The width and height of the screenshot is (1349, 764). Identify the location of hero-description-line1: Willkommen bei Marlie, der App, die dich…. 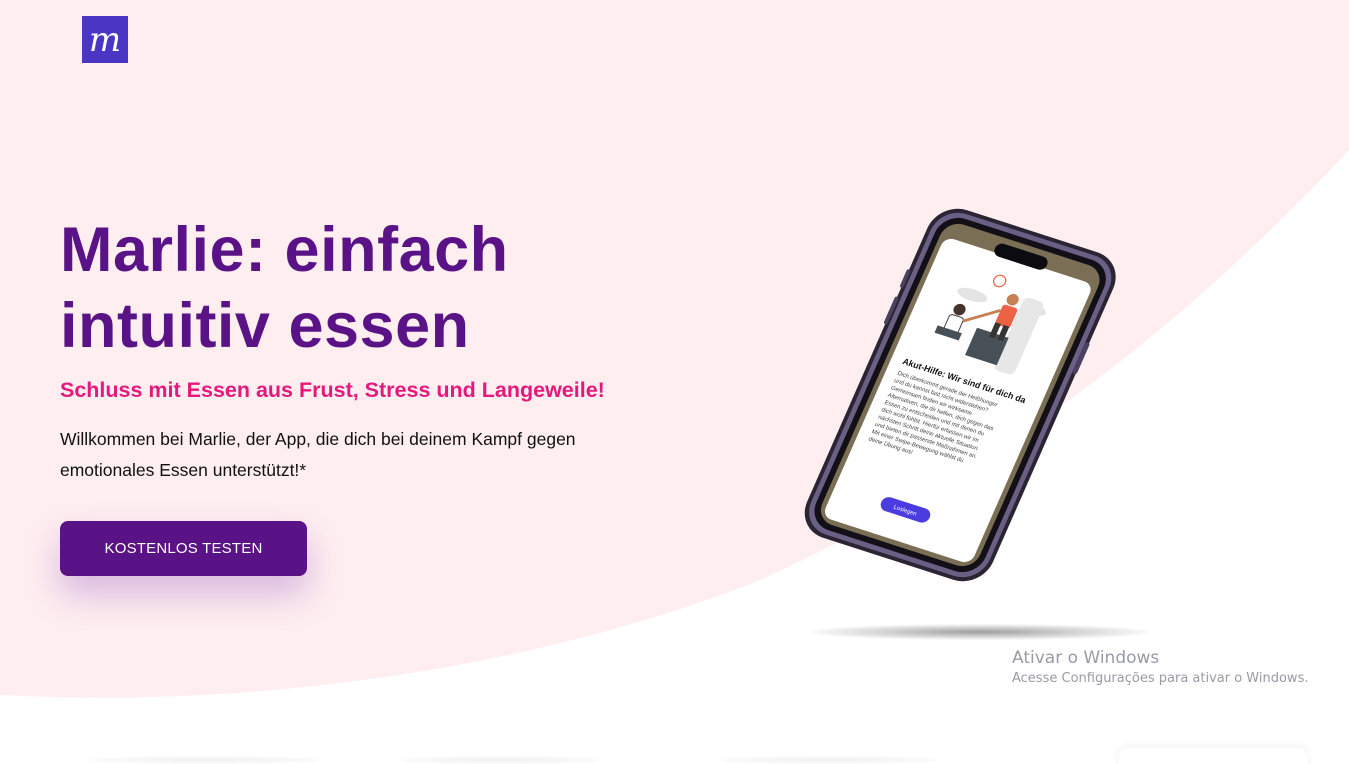
(318, 439).